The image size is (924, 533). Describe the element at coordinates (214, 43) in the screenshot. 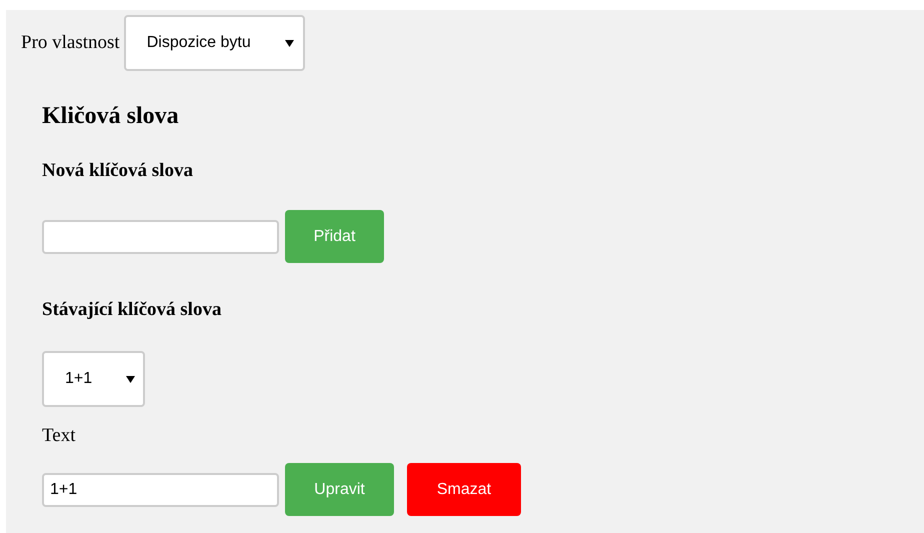

I see `property-dropdown: Dispozice bytu` at that location.